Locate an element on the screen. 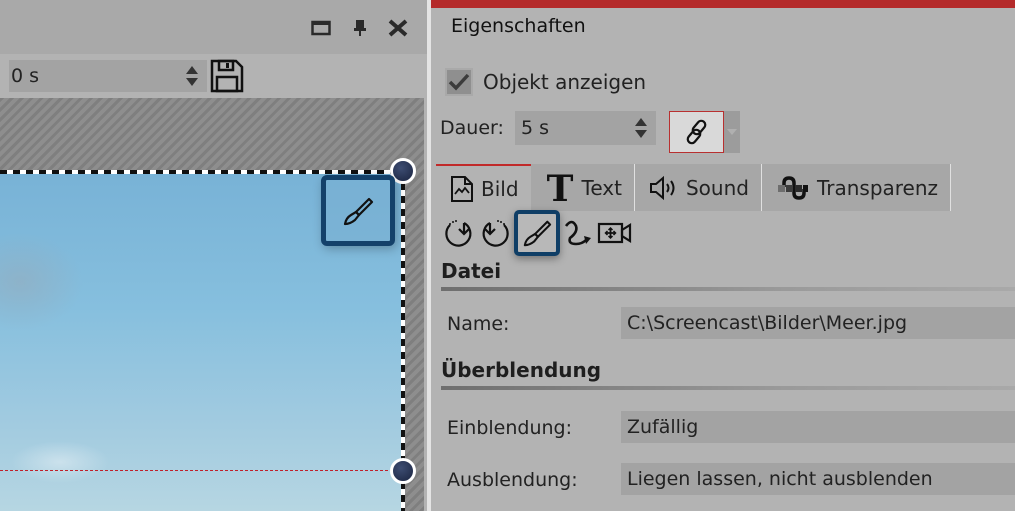 Image resolution: width=1015 pixels, height=511 pixels. image-tools-toolbar is located at coordinates (537, 233).